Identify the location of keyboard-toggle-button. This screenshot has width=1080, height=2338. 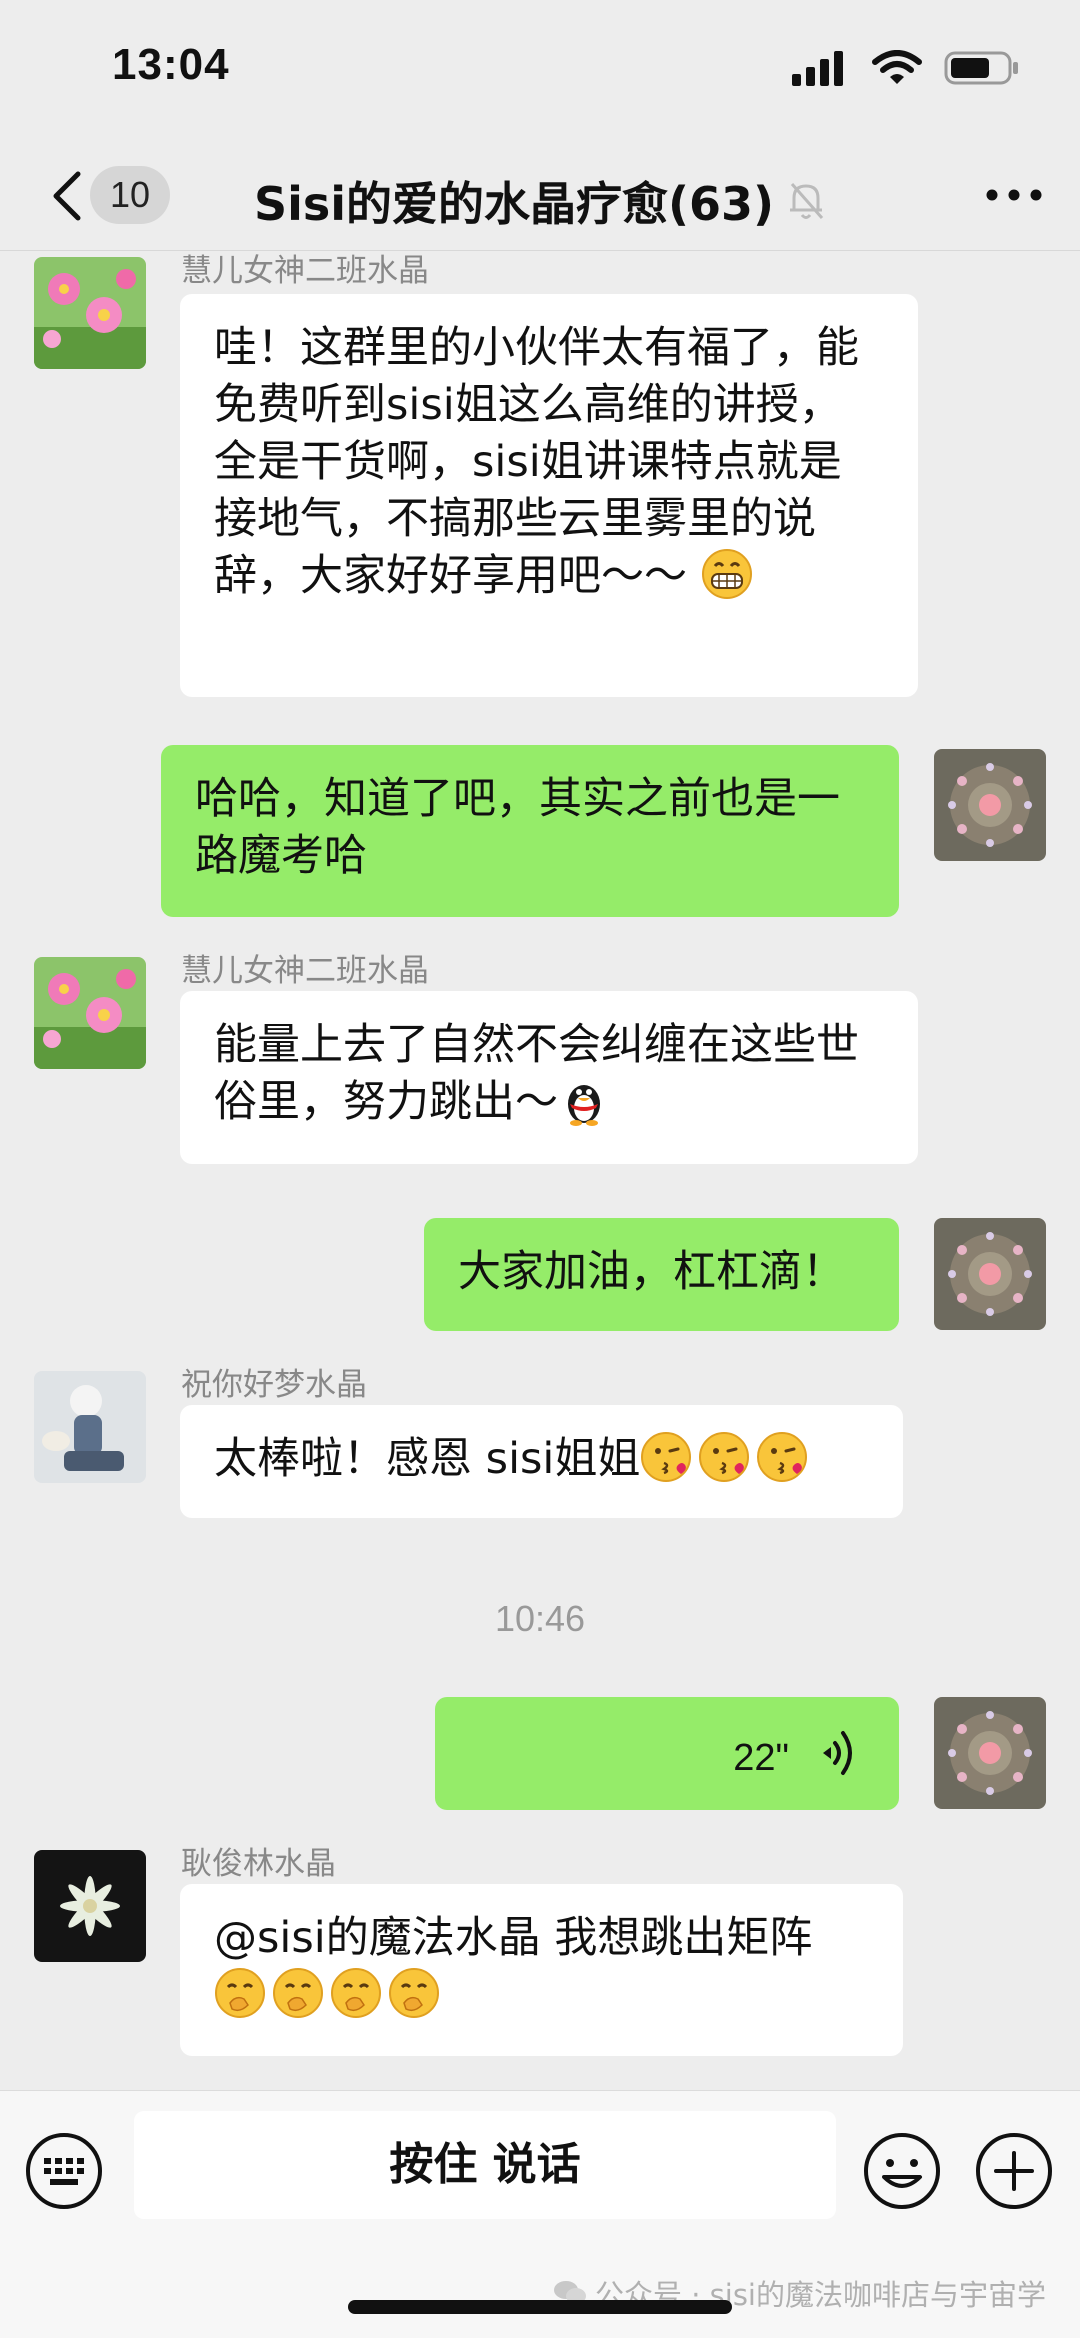
(64, 2171).